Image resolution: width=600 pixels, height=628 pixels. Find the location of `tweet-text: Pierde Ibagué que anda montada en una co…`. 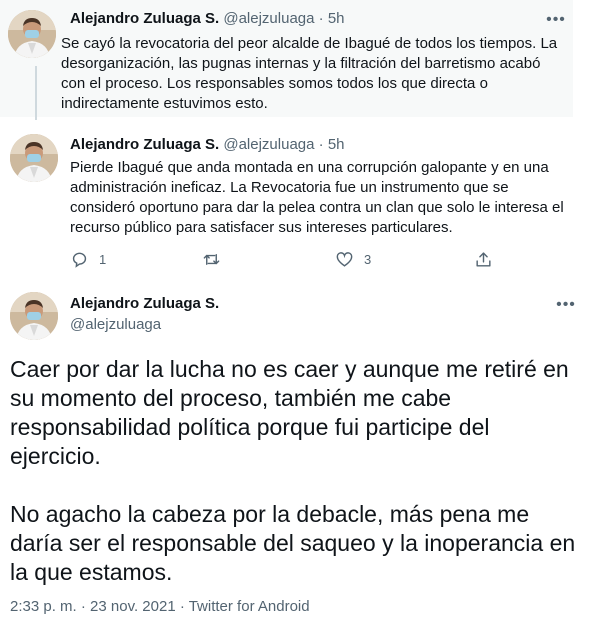

tweet-text: Pierde Ibagué que anda montada en una co… is located at coordinates (317, 197).